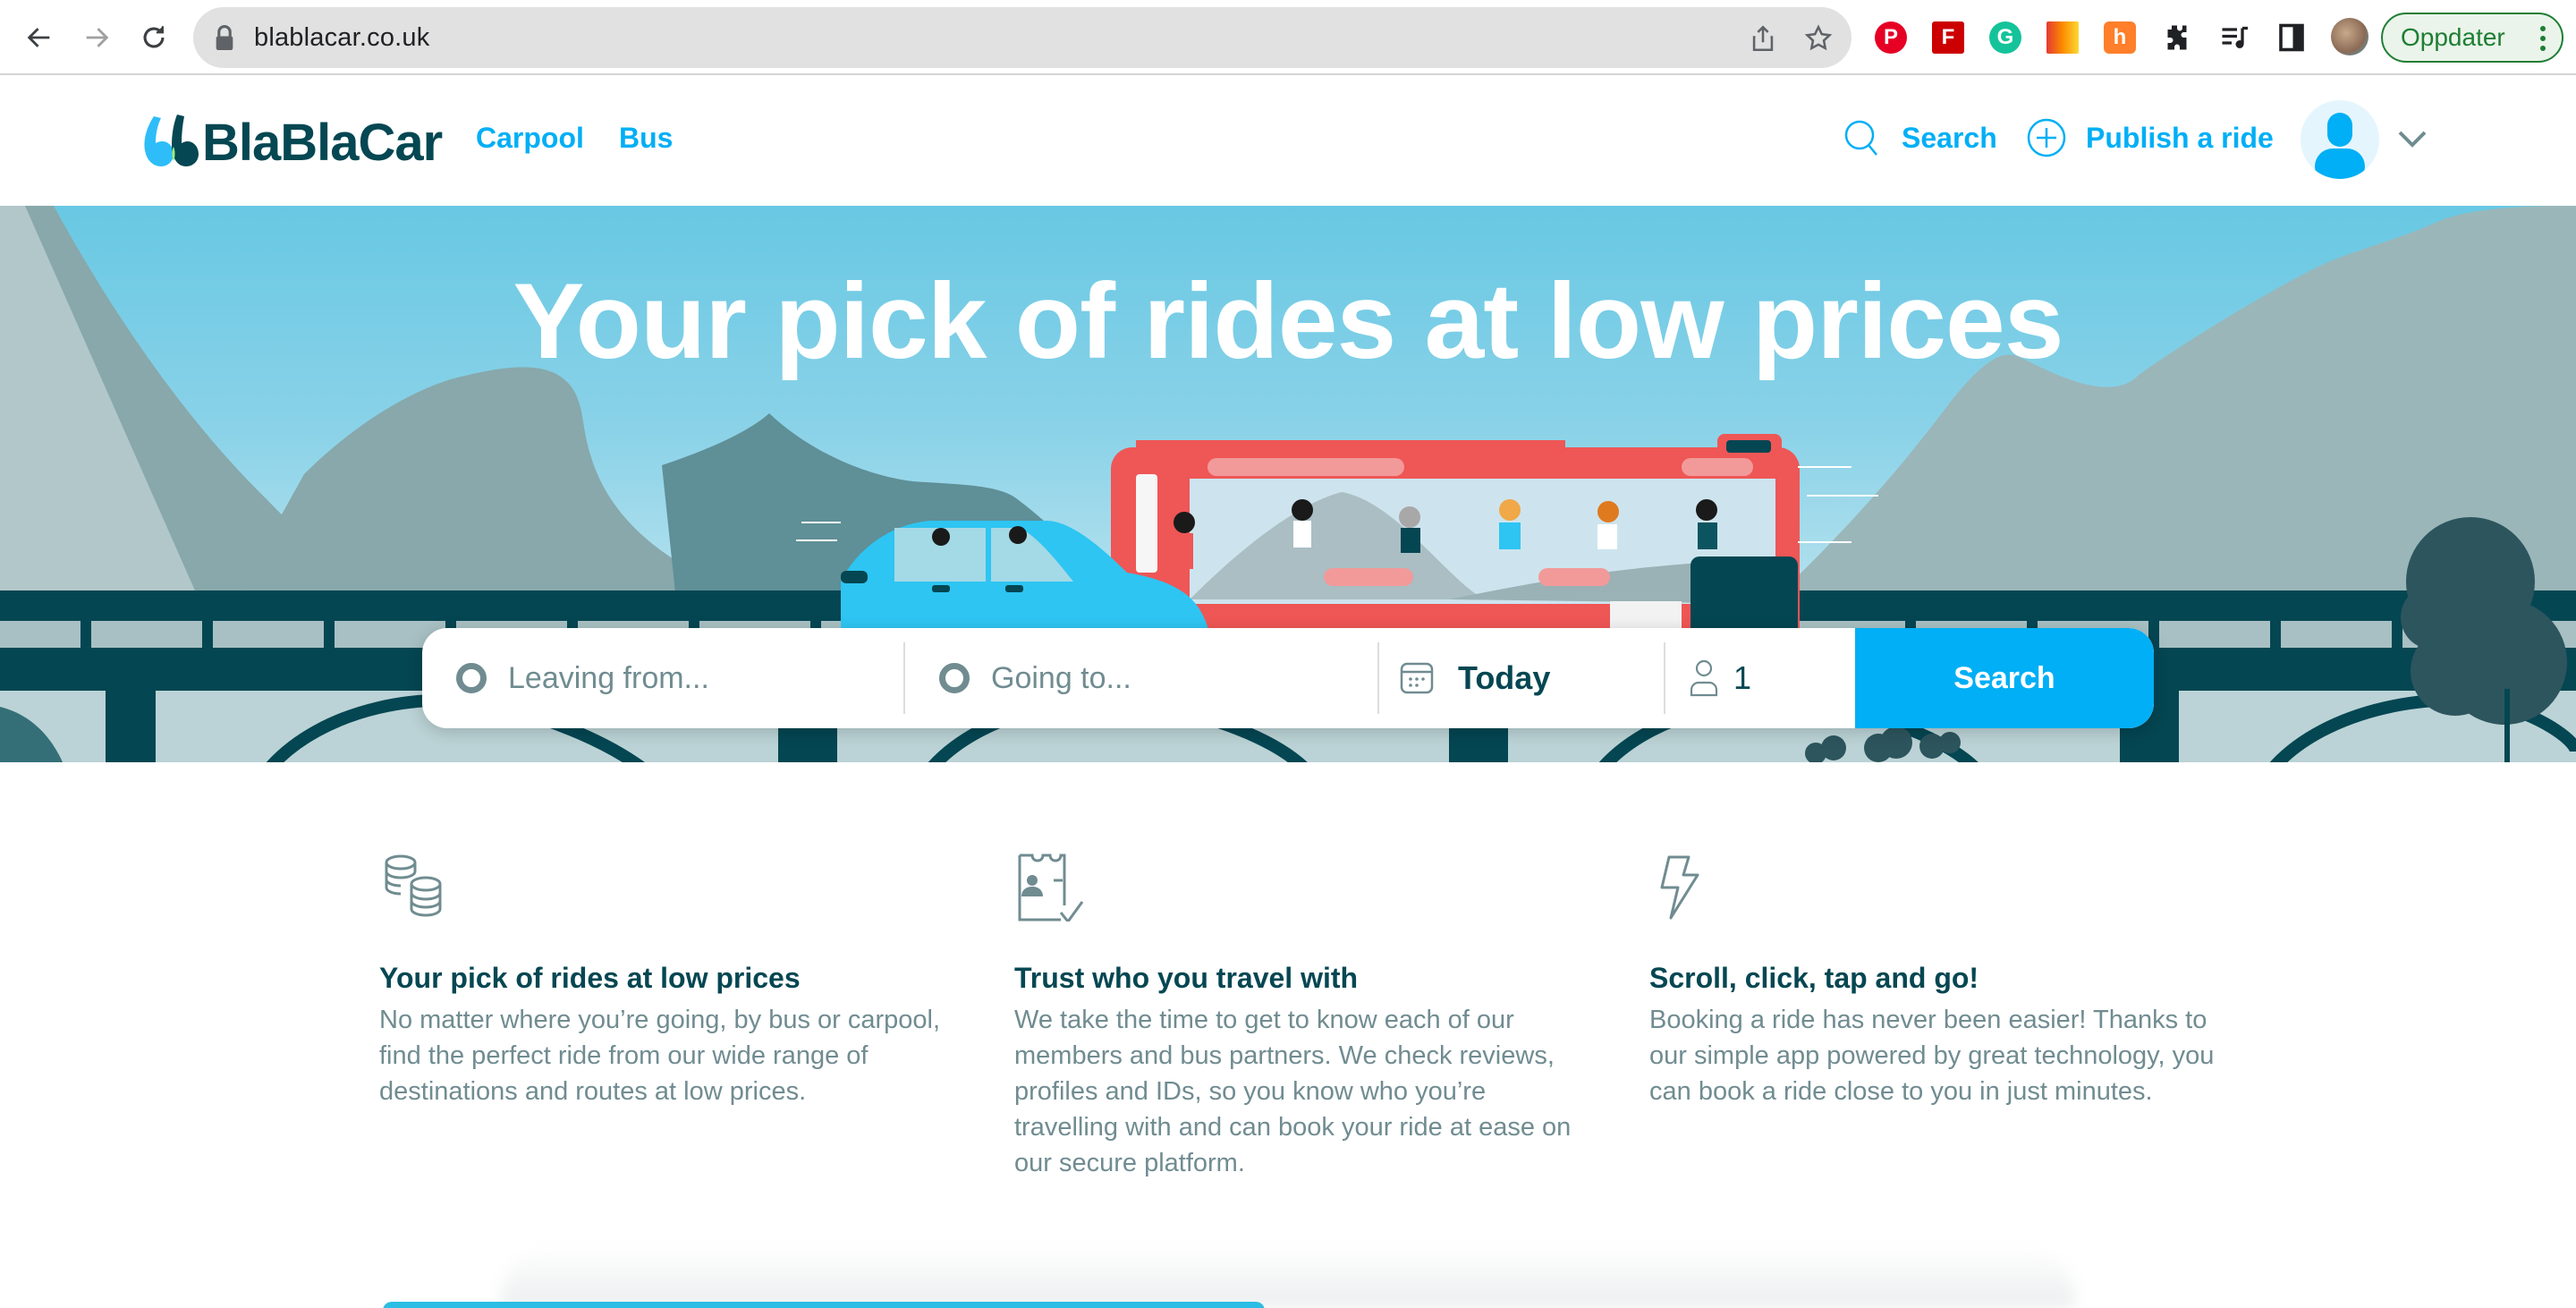  What do you see at coordinates (2180, 137) in the screenshot?
I see `publish-ride-label: Publish a ride` at bounding box center [2180, 137].